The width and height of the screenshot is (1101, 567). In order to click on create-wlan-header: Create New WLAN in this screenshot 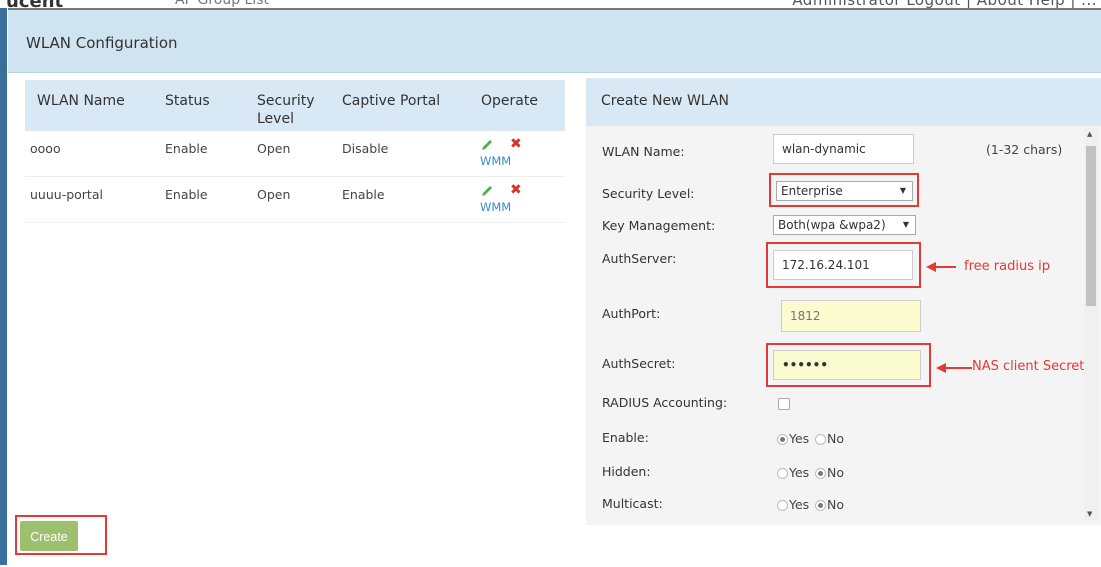, I will do `click(843, 102)`.